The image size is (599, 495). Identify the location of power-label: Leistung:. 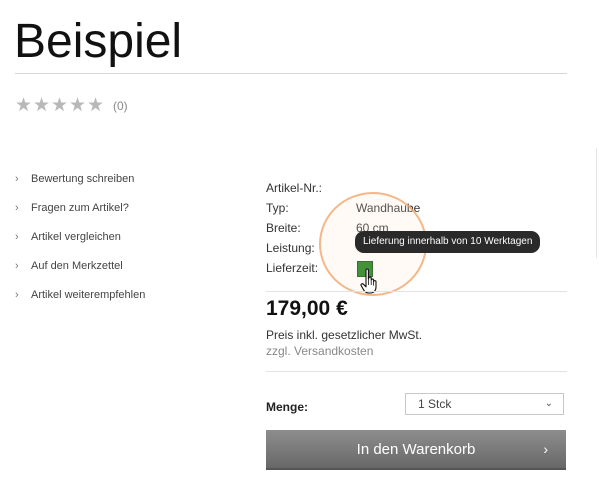
(290, 248).